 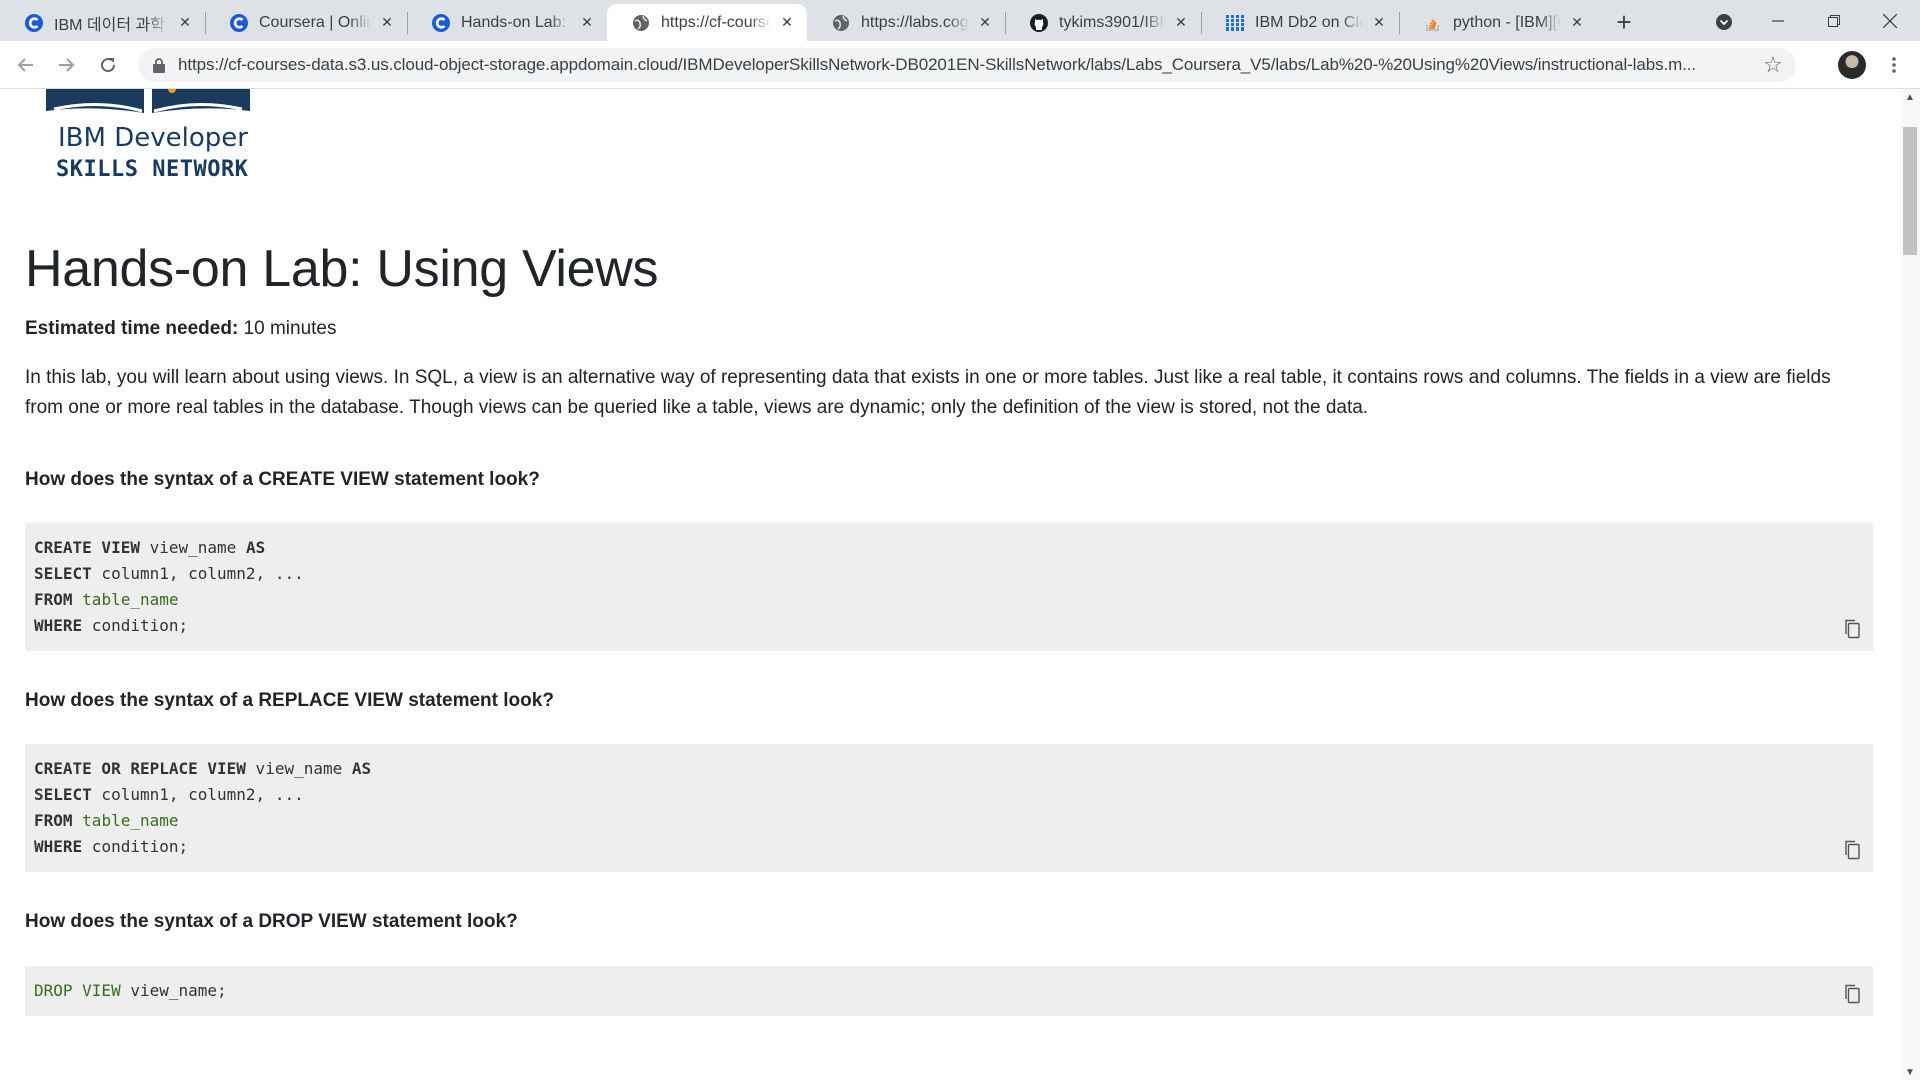 I want to click on stackoverflow-icon, so click(x=1433, y=23).